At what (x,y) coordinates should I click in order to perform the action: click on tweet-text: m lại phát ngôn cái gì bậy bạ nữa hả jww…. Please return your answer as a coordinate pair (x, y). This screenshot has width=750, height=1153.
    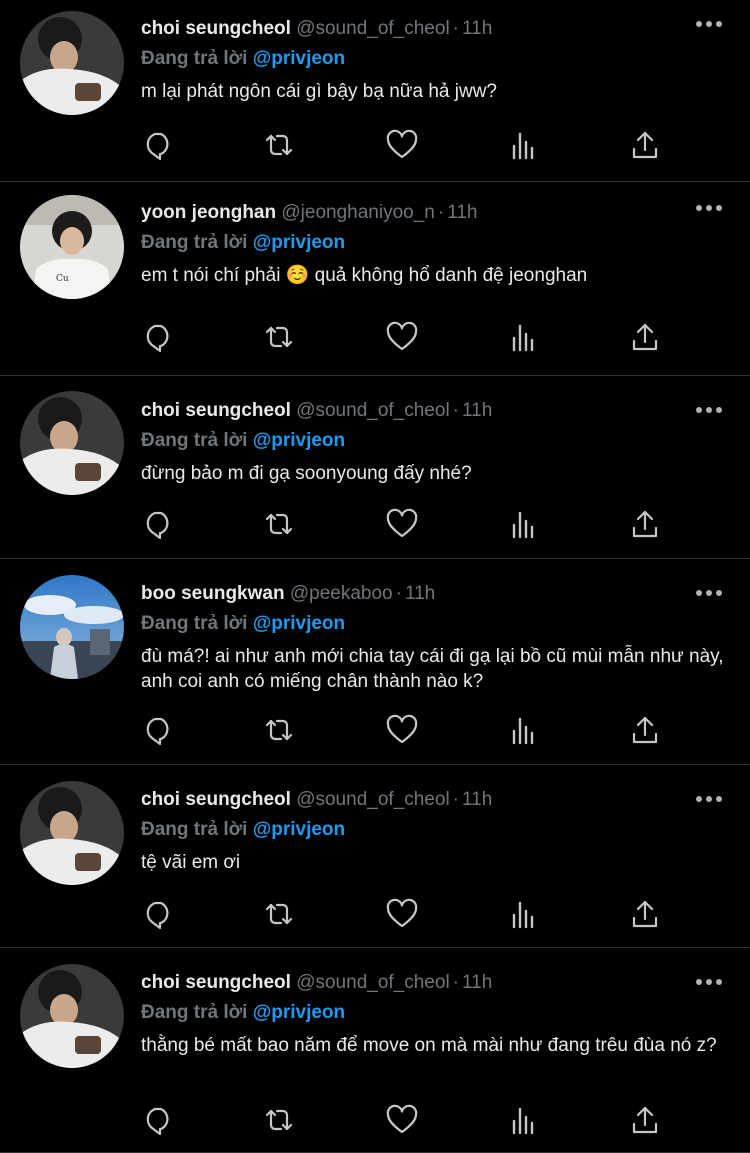
    Looking at the image, I should click on (319, 91).